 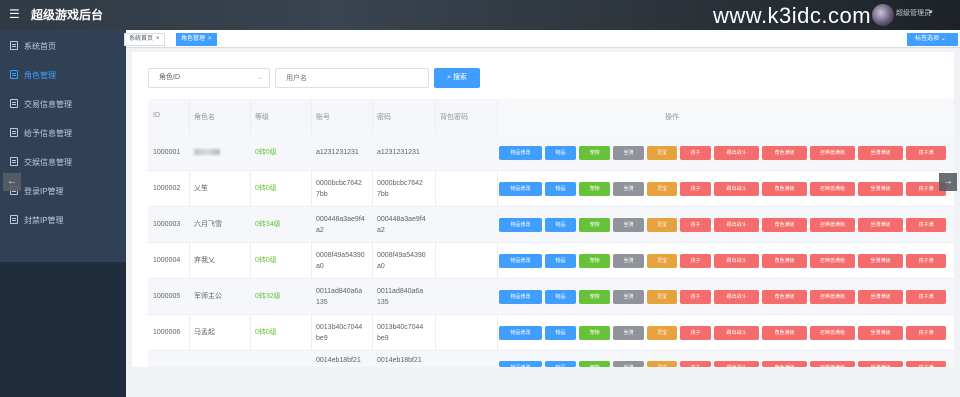 I want to click on search-button: ⌕ 搜索, so click(x=457, y=78).